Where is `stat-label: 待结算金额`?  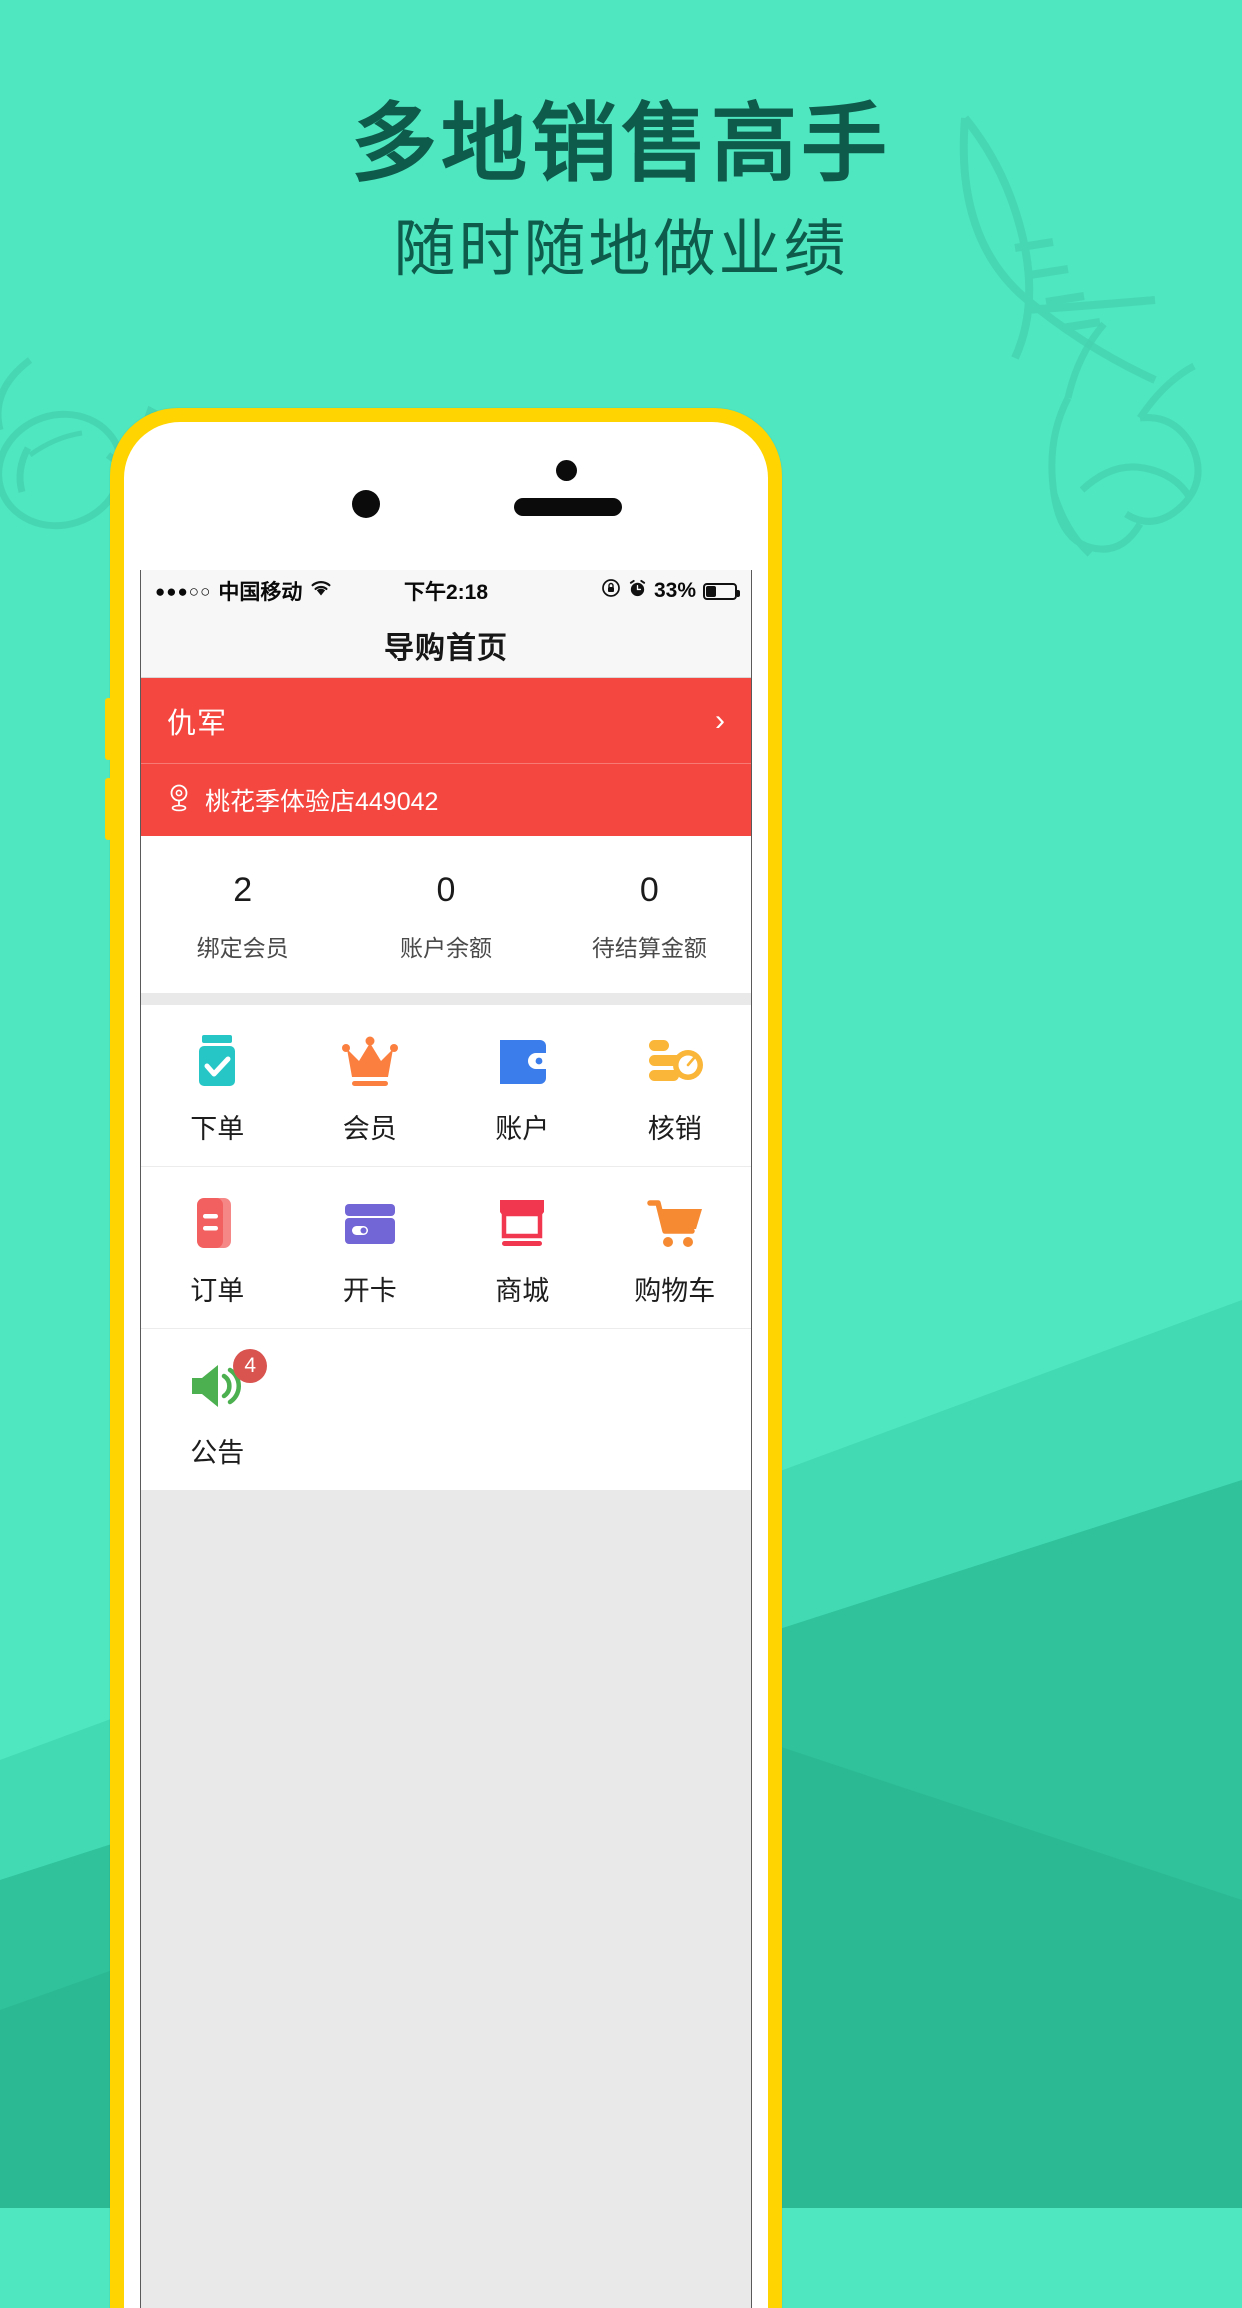
stat-label: 待结算金额 is located at coordinates (649, 947).